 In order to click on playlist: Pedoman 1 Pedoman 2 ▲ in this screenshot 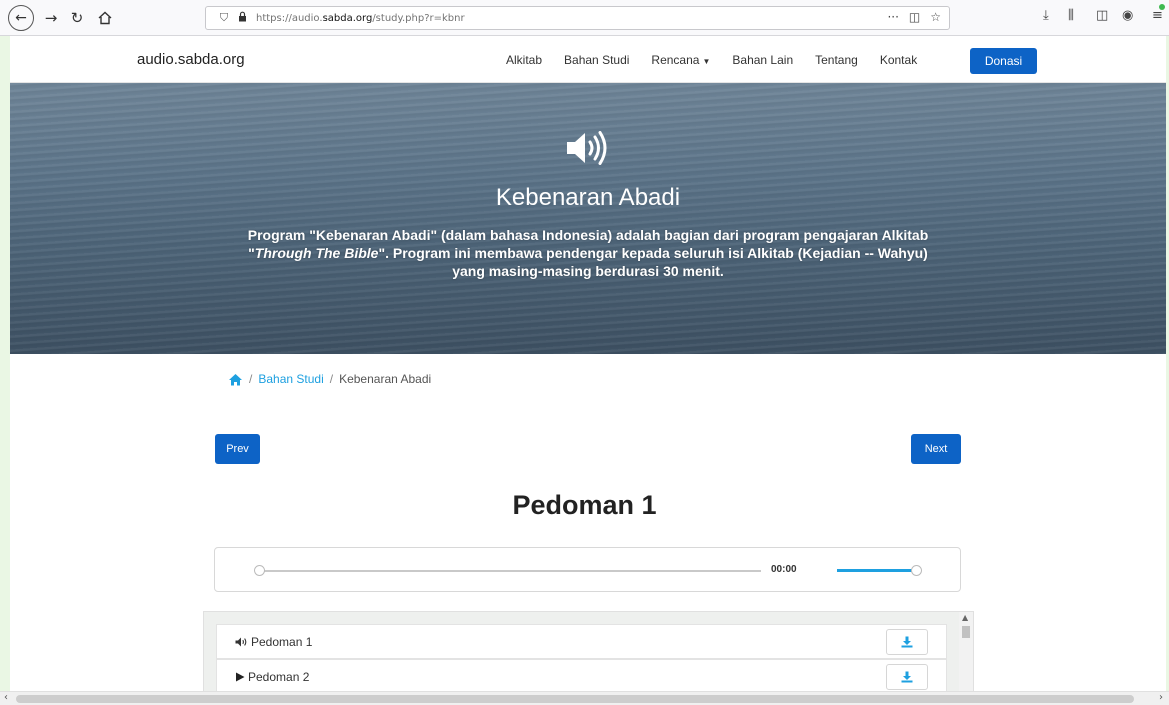, I will do `click(588, 652)`.